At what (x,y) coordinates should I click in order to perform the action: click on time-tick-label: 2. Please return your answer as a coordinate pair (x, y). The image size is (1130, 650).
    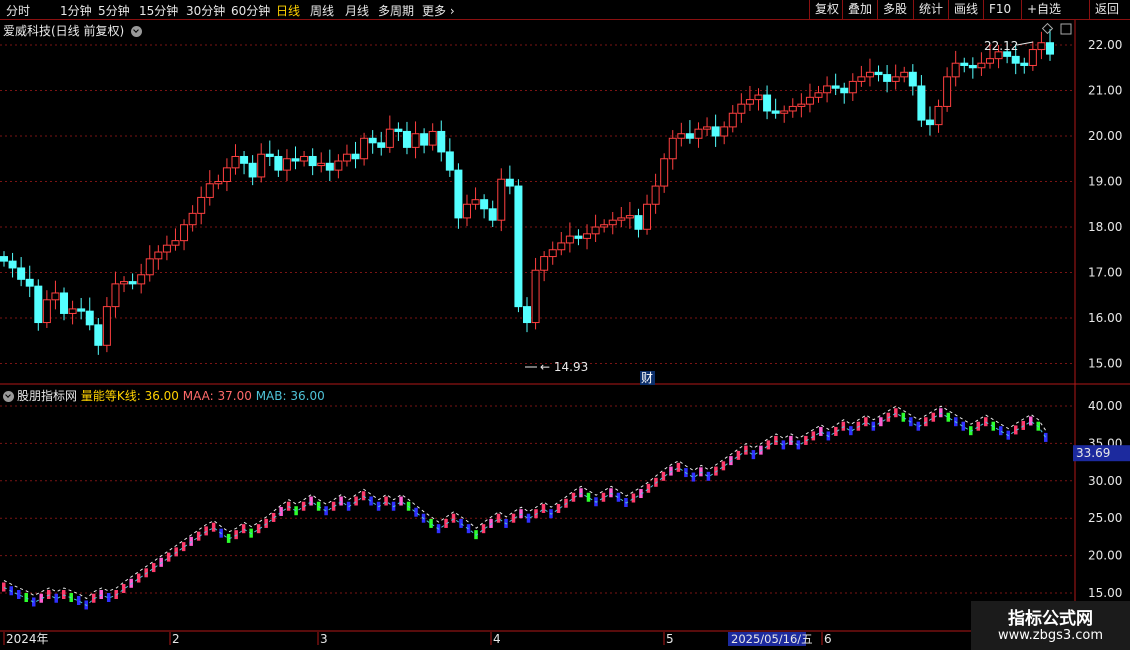
    Looking at the image, I should click on (176, 639).